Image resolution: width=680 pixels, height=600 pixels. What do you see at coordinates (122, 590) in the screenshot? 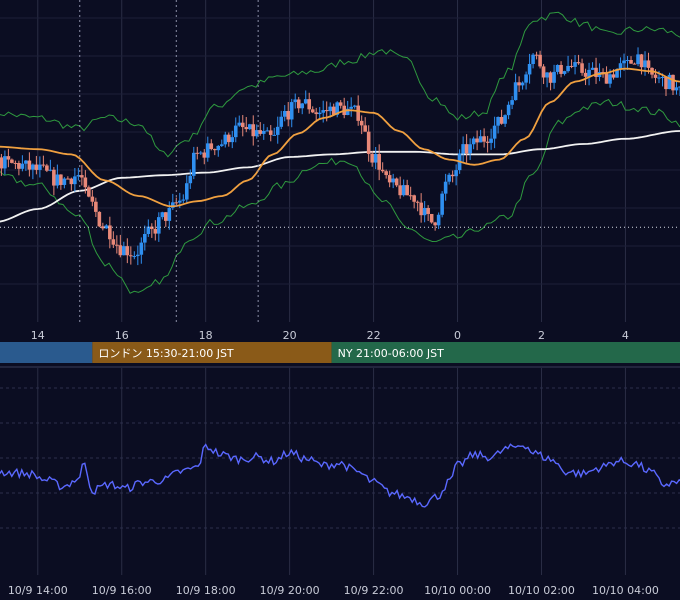
I see `x-tick-label: 10/9 16:00` at bounding box center [122, 590].